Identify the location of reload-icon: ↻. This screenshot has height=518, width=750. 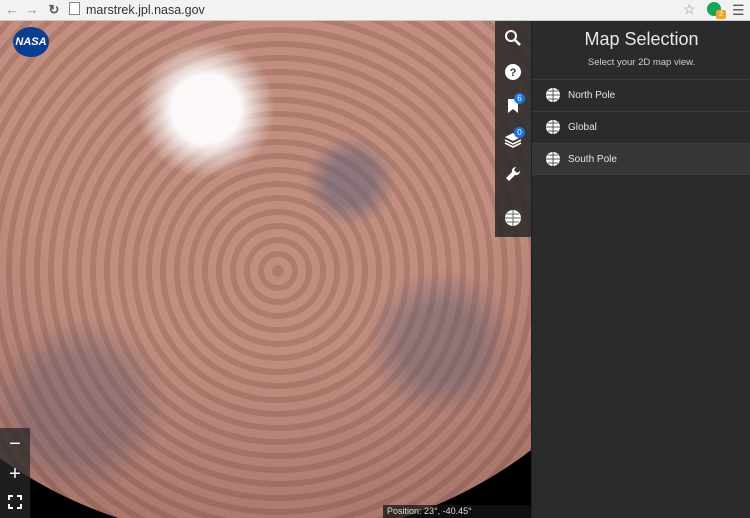
(54, 10).